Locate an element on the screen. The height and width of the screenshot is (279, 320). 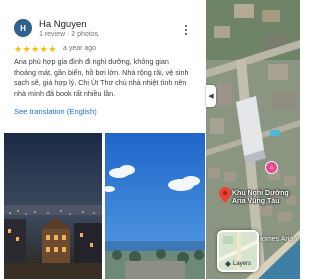
nearby-place-label: Homes Aria V is located at coordinates (278, 239).